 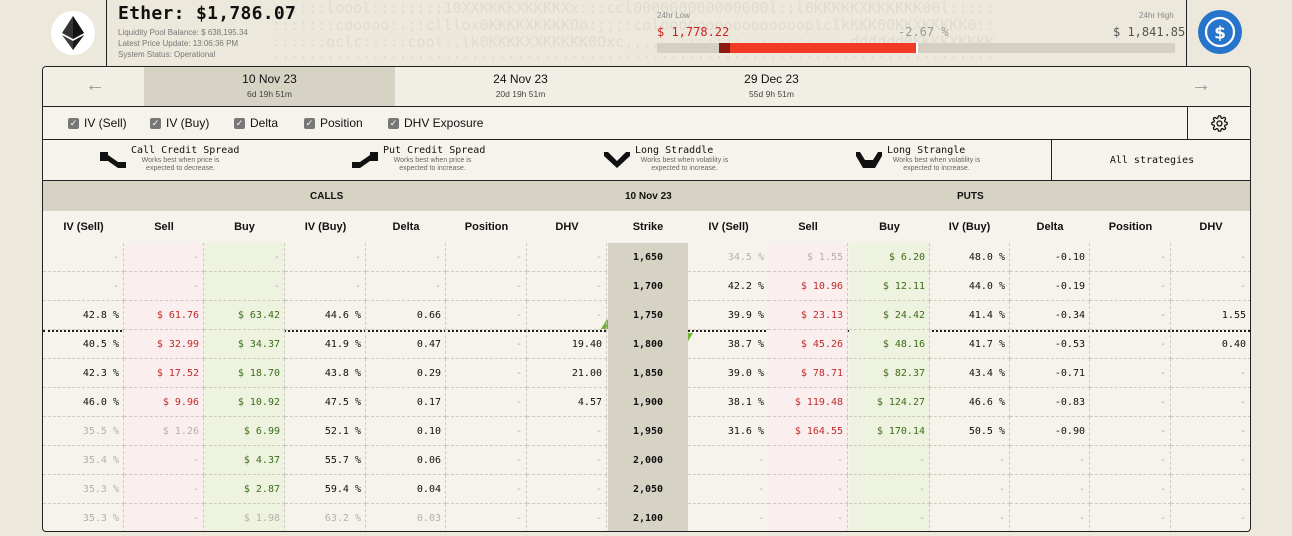 What do you see at coordinates (97, 123) in the screenshot?
I see `toggle-iv-sell: ✓ IV (Sell)` at bounding box center [97, 123].